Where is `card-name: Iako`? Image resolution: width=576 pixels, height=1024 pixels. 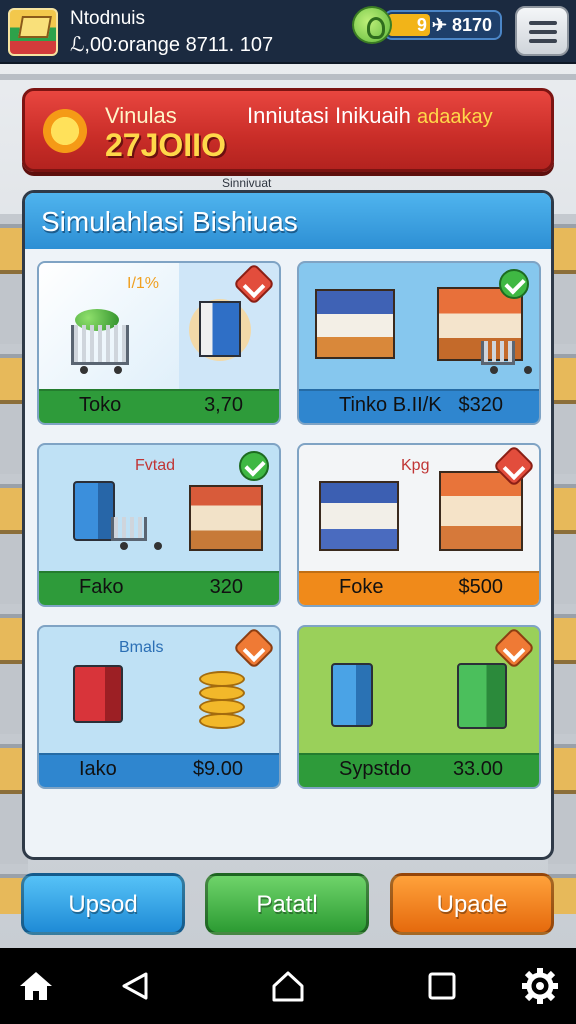 card-name: Iako is located at coordinates (98, 769).